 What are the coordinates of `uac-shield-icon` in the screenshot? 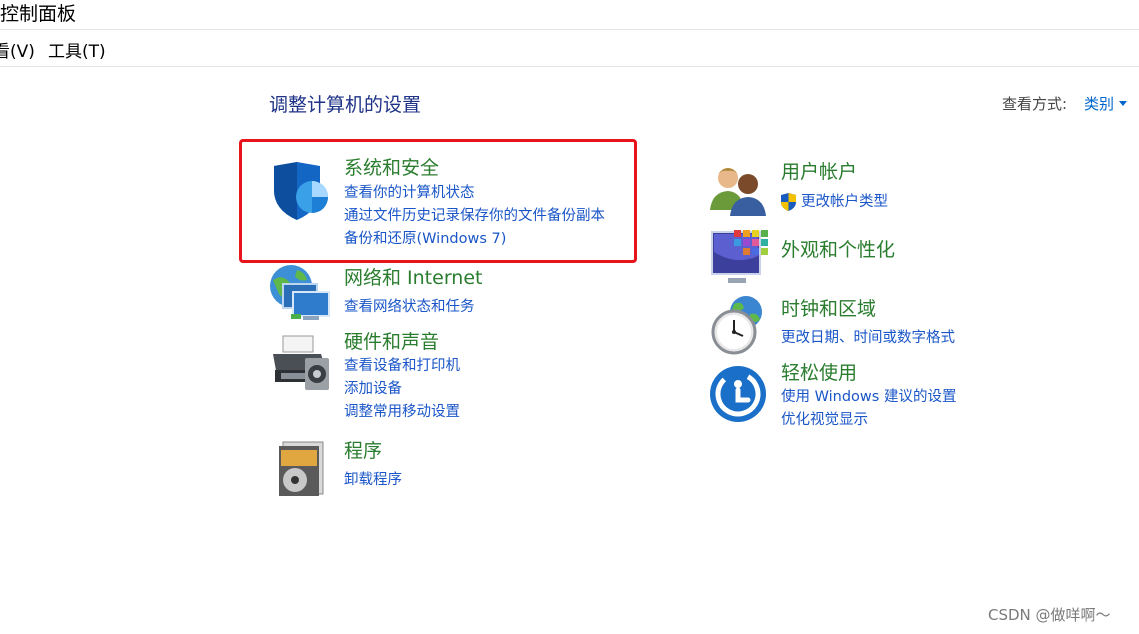 It's located at (788, 202).